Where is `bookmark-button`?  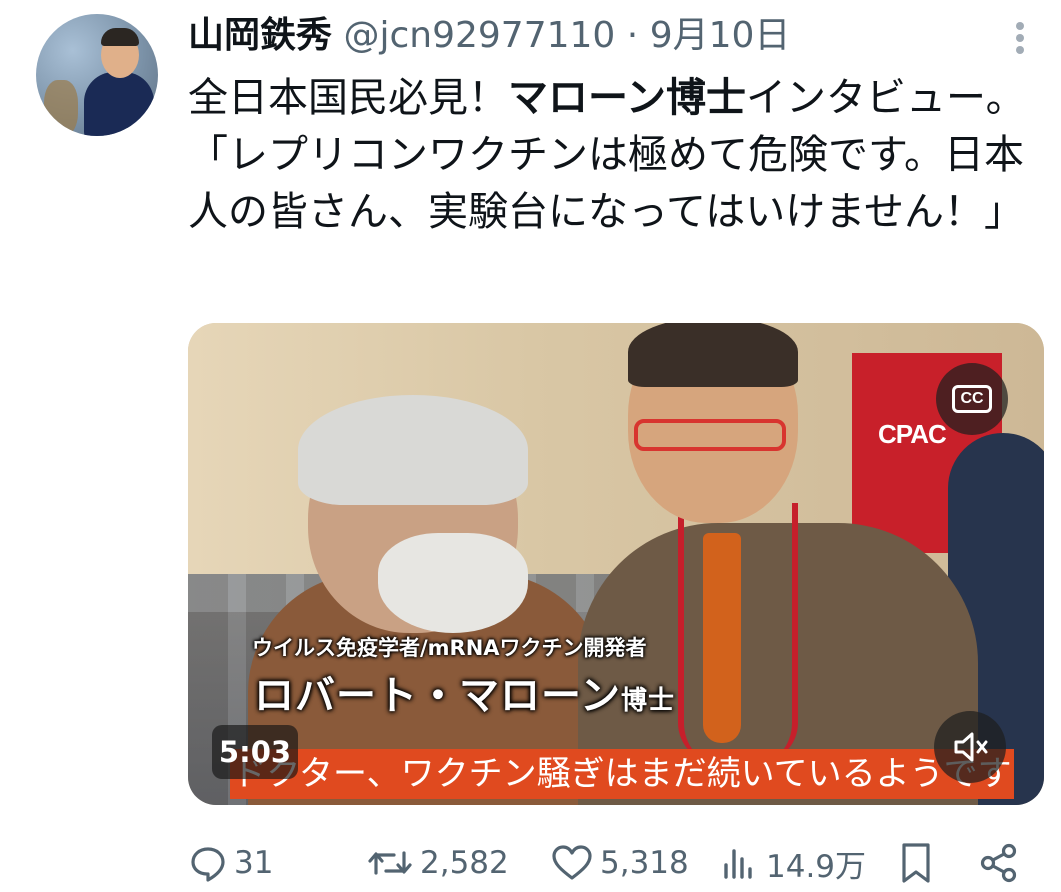
bookmark-button is located at coordinates (916, 863).